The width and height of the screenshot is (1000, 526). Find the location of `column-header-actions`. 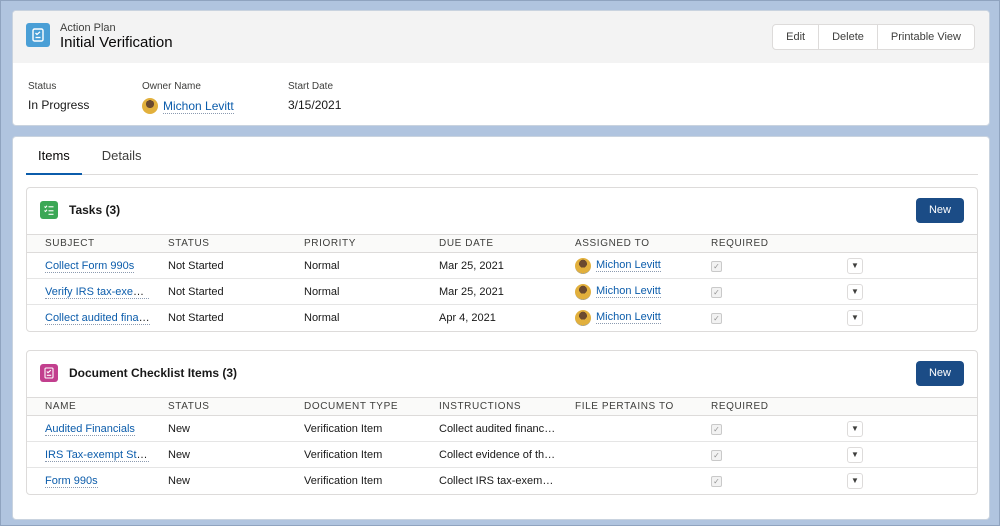

column-header-actions is located at coordinates (903, 406).